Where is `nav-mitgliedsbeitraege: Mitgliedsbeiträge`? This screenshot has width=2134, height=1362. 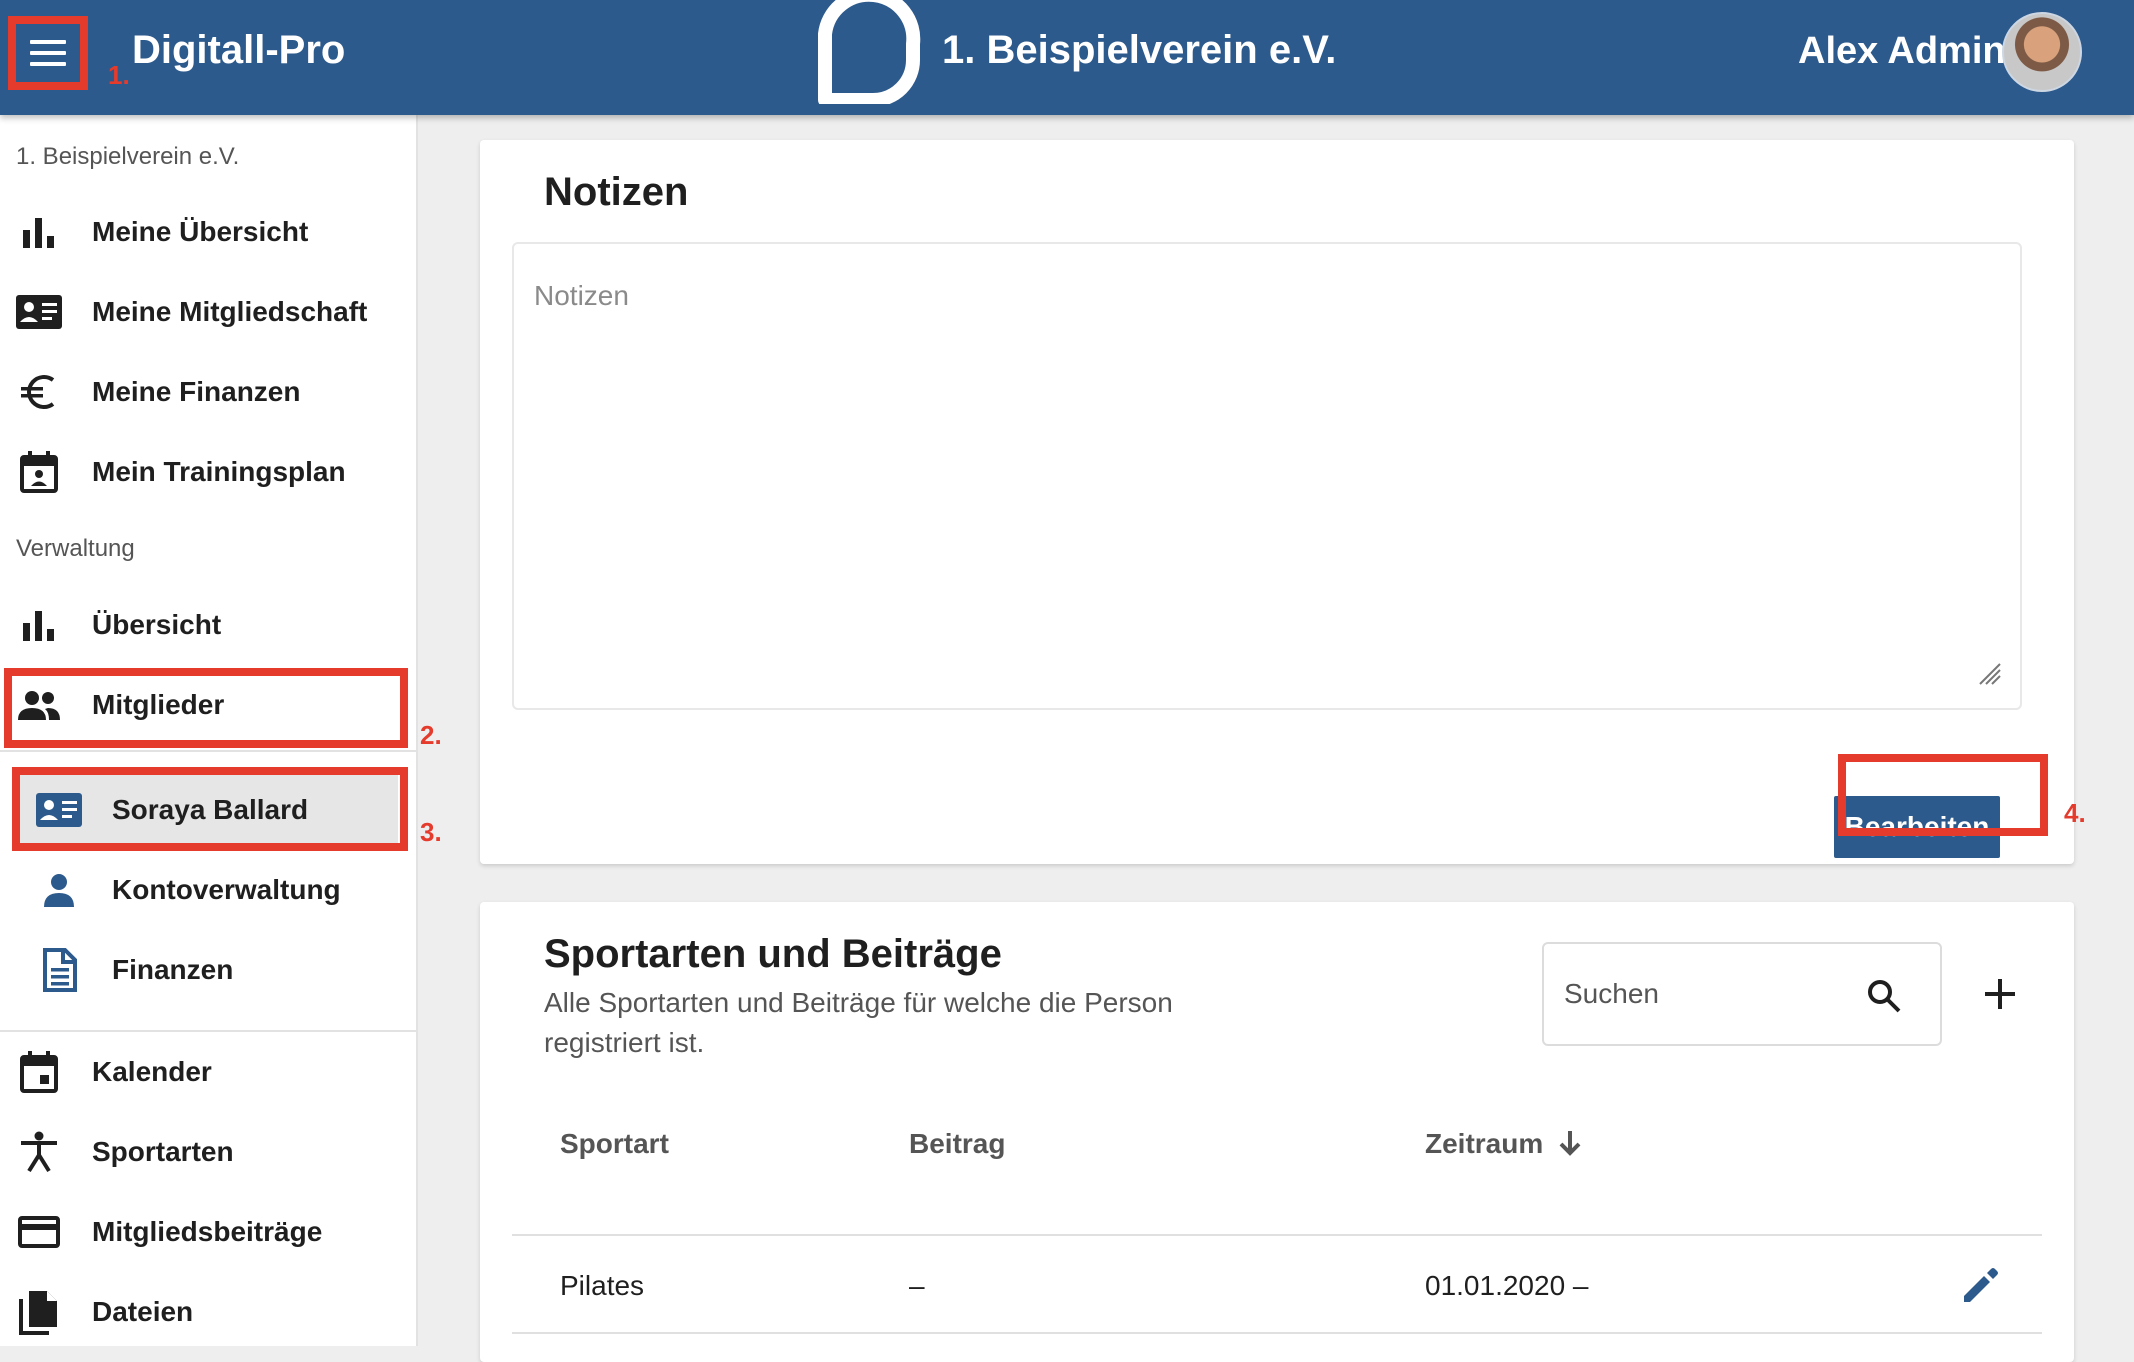 nav-mitgliedsbeitraege: Mitgliedsbeiträge is located at coordinates (209, 1232).